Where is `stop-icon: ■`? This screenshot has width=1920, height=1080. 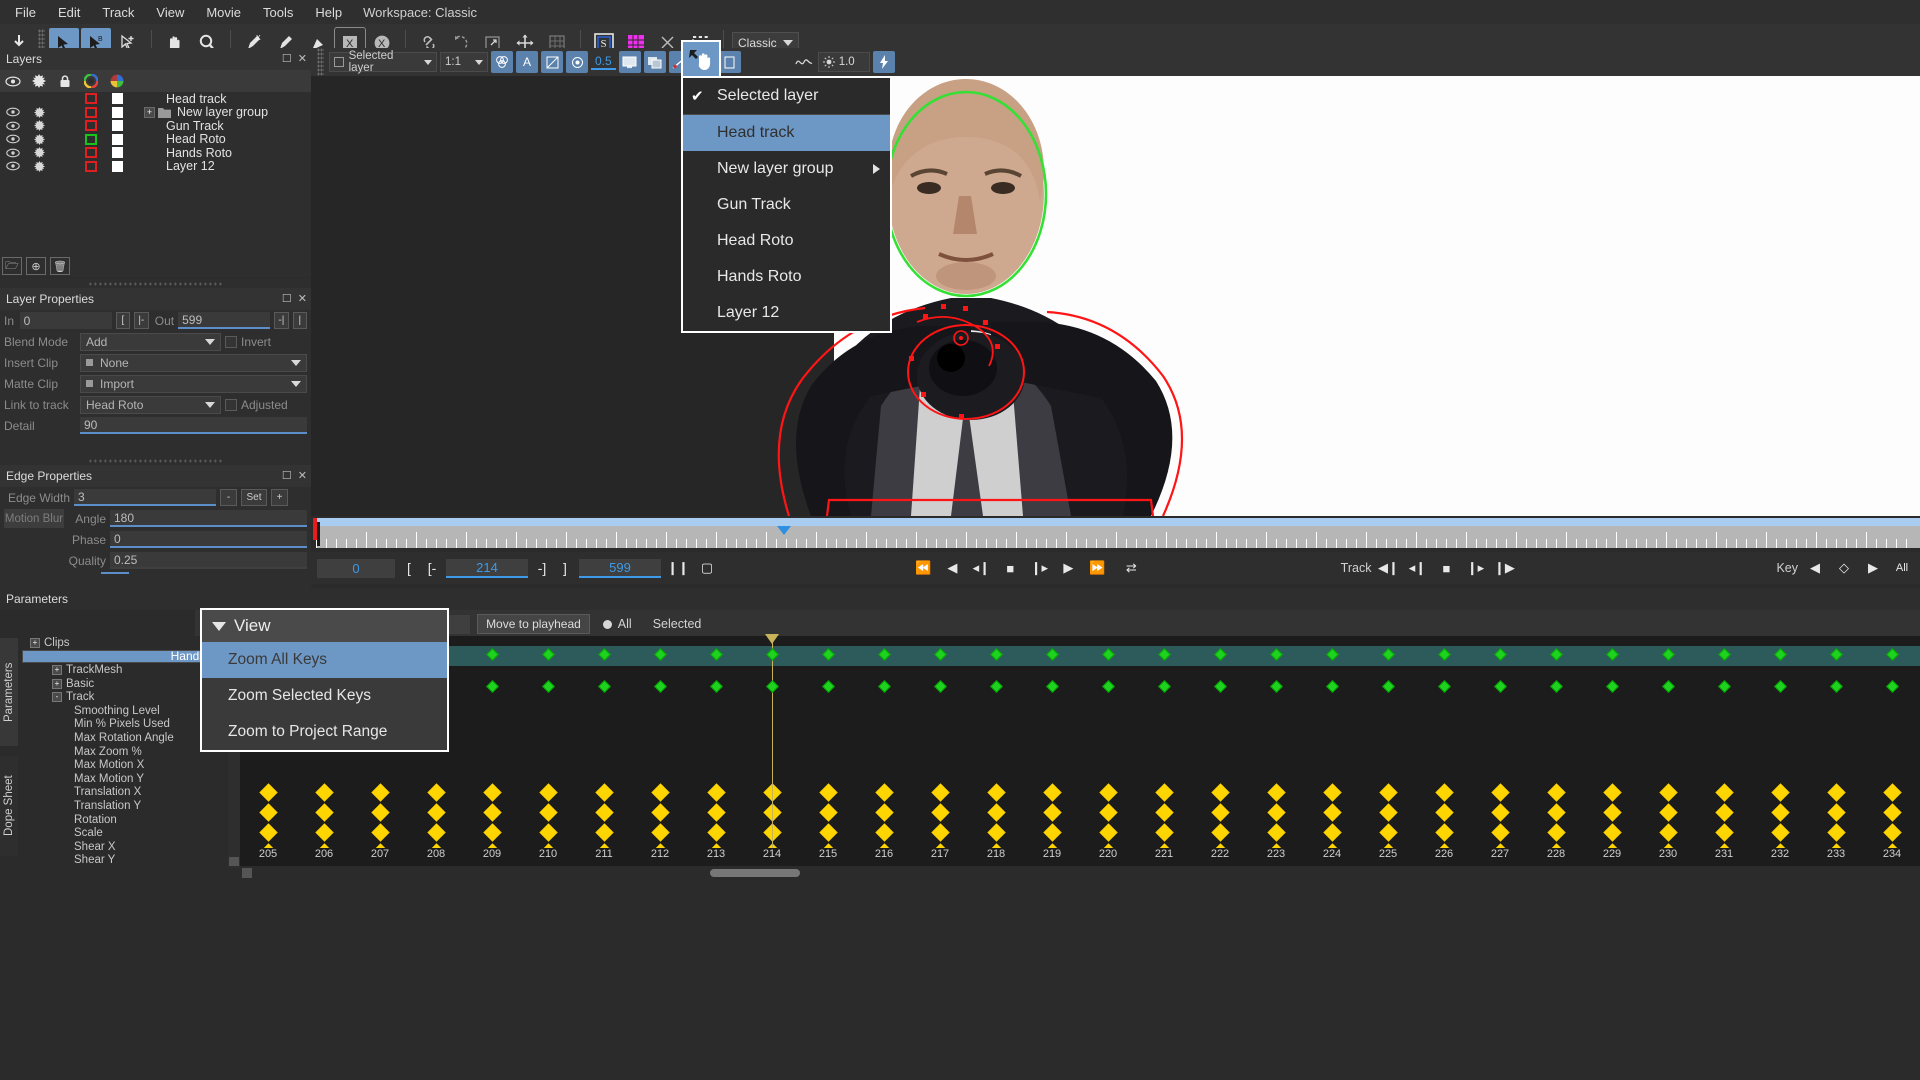 stop-icon: ■ is located at coordinates (1010, 568).